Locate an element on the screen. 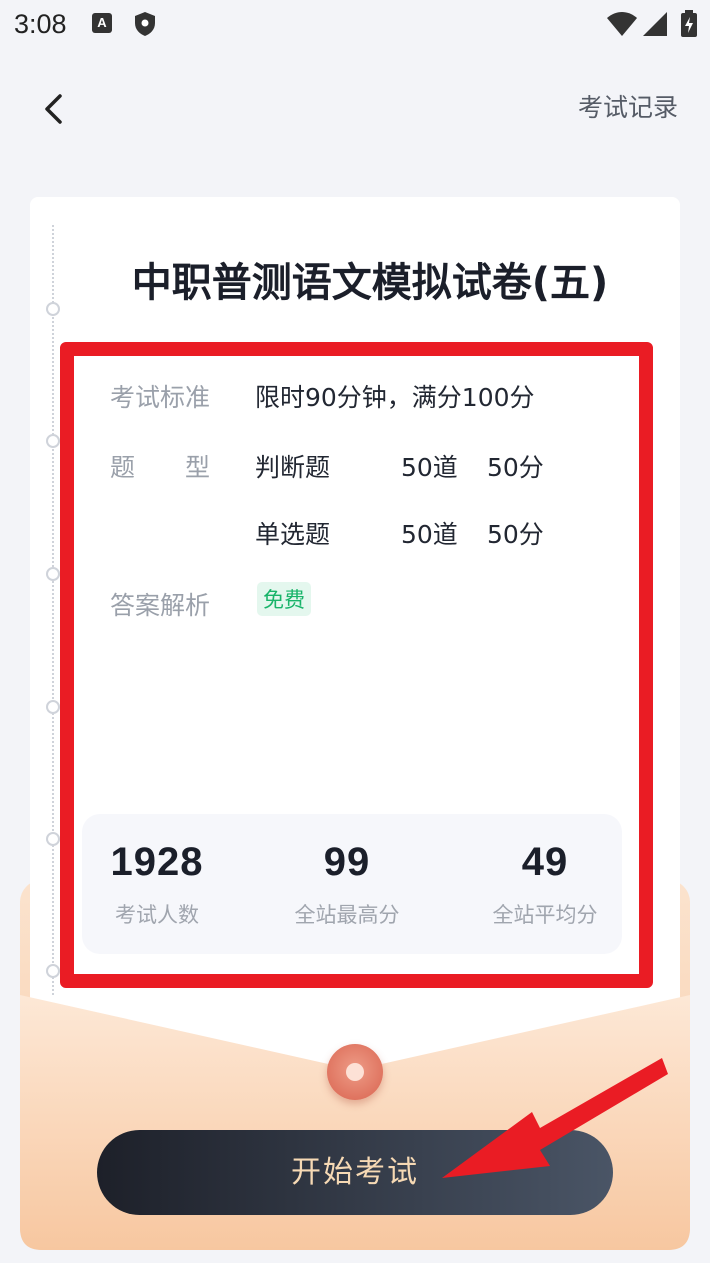  header: 考试记录 is located at coordinates (355, 105).